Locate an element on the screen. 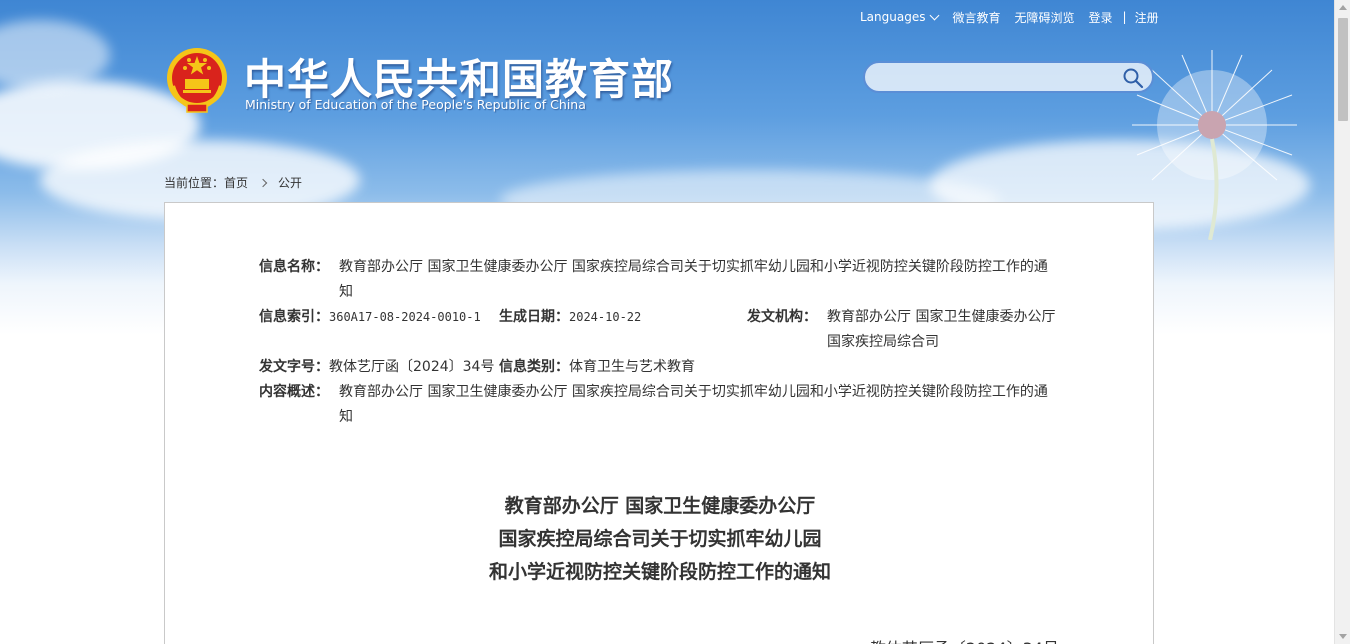 The height and width of the screenshot is (644, 1350). info-summary-label: 内容概述： is located at coordinates (294, 392).